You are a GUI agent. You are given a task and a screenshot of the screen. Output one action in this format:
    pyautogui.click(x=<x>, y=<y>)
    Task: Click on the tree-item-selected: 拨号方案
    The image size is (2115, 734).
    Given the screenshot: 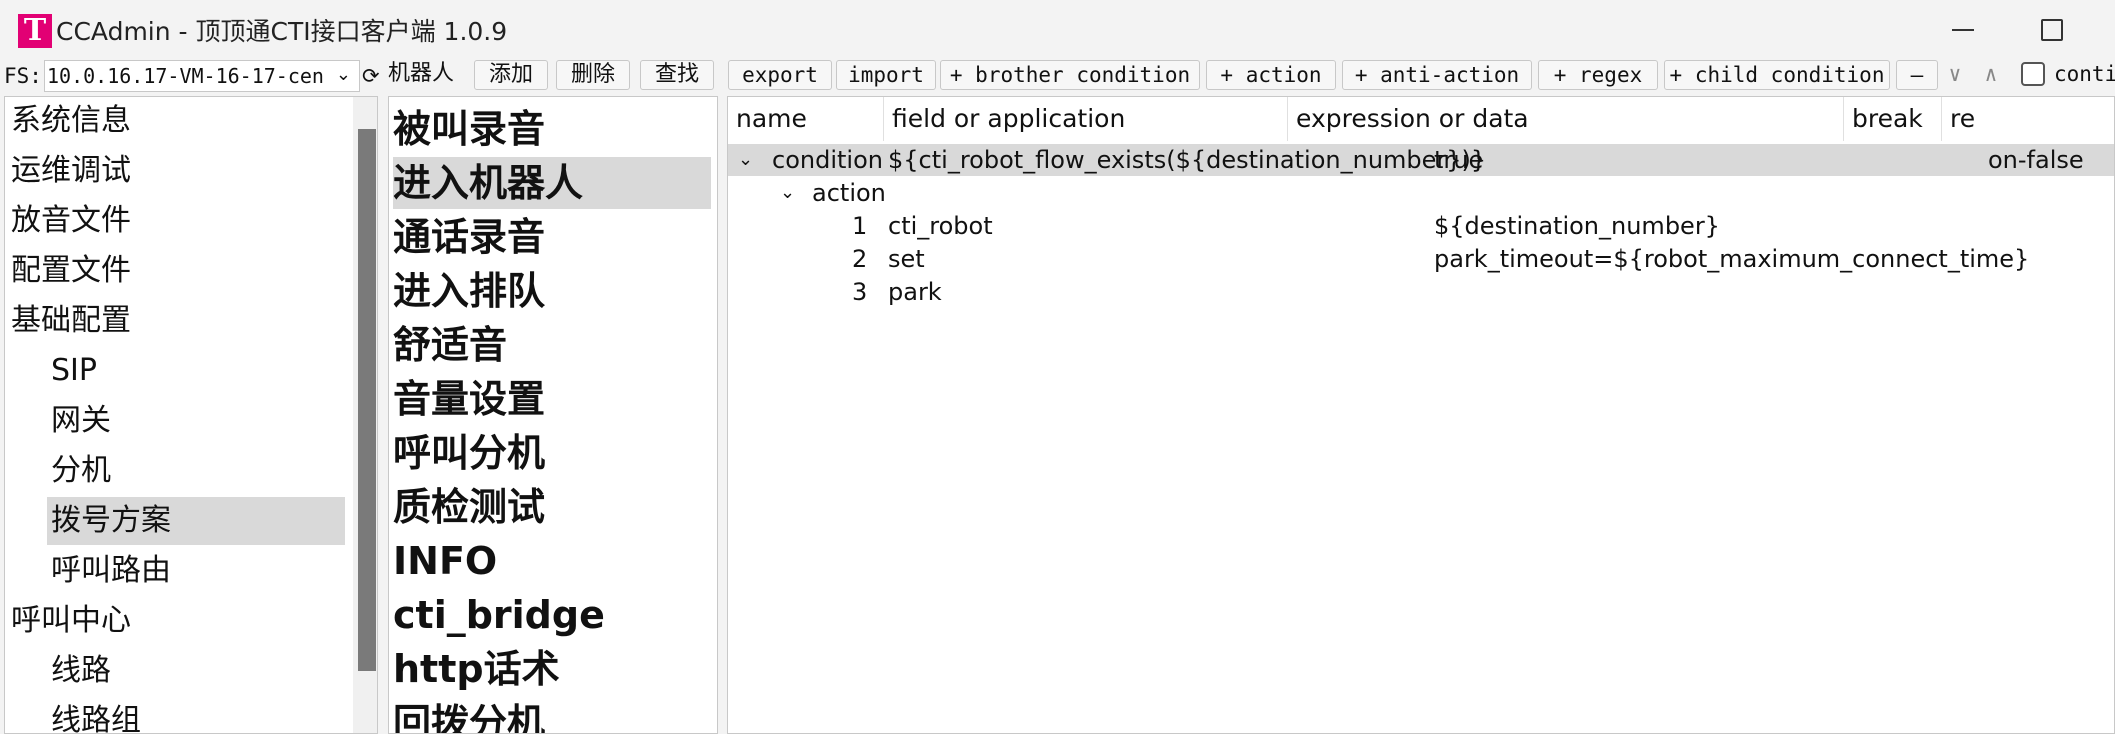 What is the action you would take?
    pyautogui.click(x=196, y=521)
    